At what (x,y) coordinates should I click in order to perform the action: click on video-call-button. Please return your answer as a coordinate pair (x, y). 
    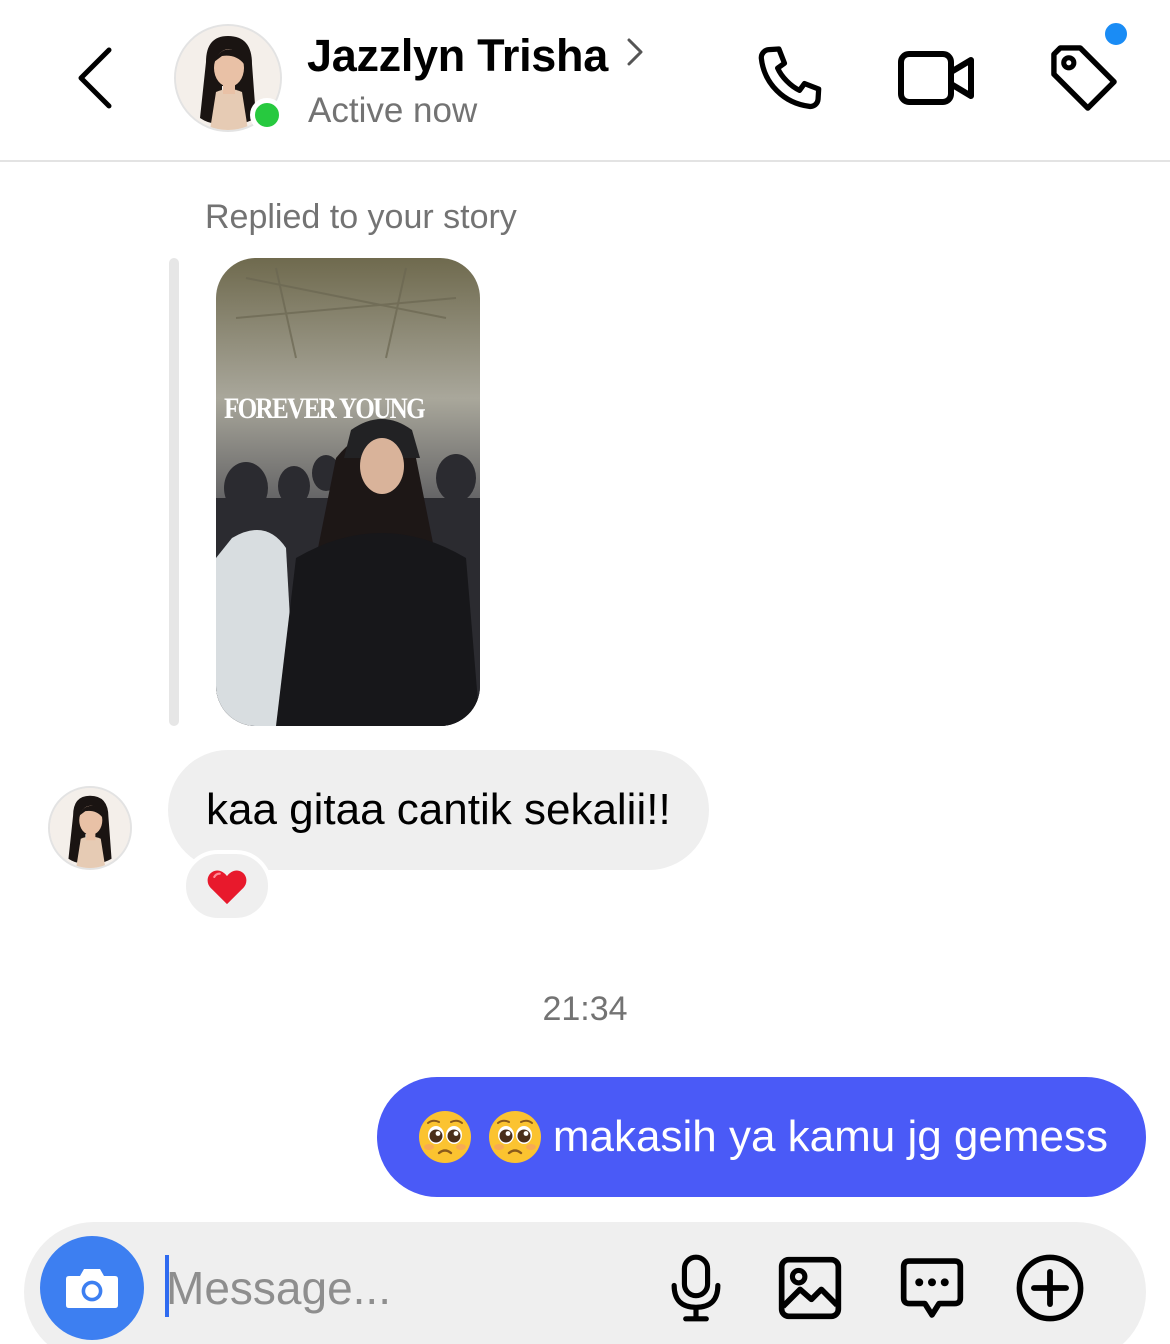
    Looking at the image, I should click on (937, 78).